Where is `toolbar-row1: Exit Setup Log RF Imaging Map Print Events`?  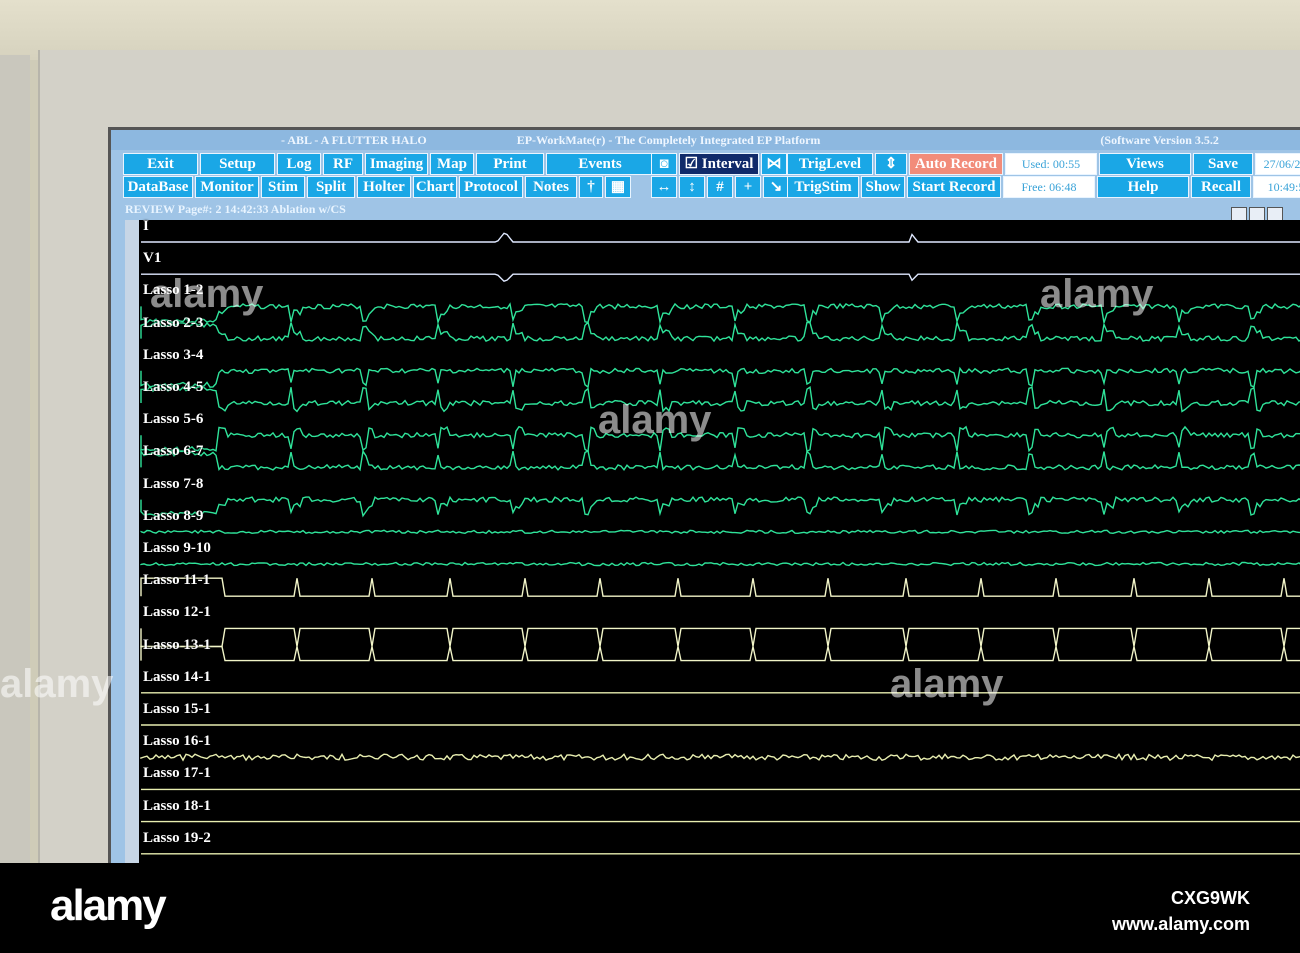 toolbar-row1: Exit Setup Log RF Imaging Map Print Events is located at coordinates (388, 164).